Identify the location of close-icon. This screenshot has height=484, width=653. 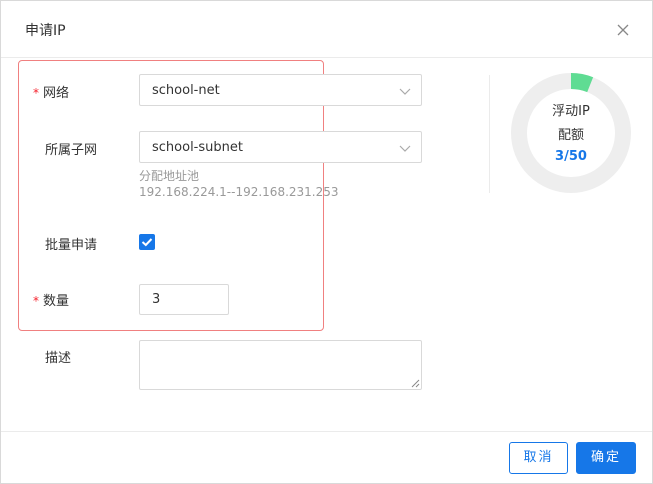
(623, 30).